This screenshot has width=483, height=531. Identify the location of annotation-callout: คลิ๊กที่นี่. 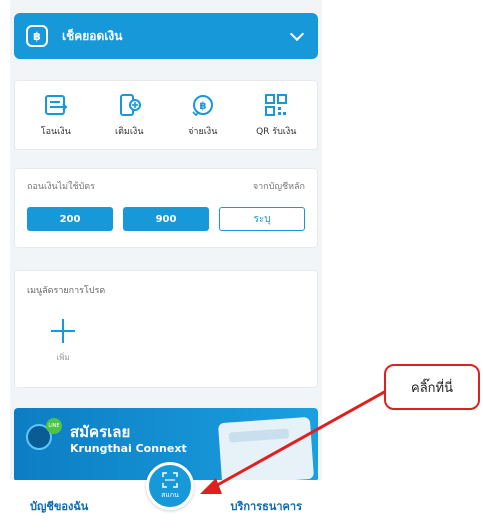
(432, 387).